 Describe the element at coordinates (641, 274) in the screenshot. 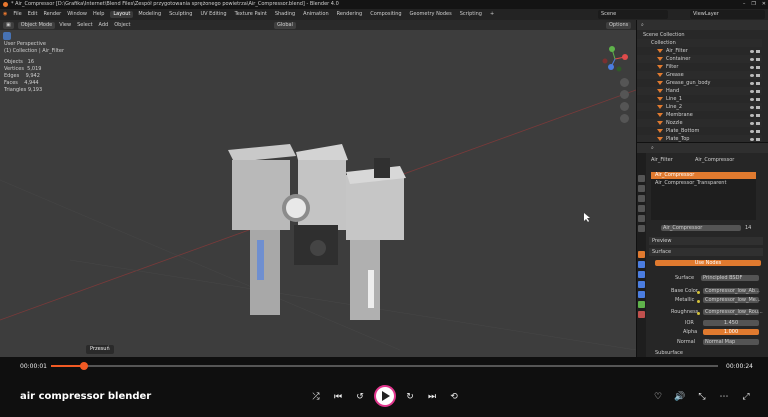

I see `tab-particles-icon` at that location.